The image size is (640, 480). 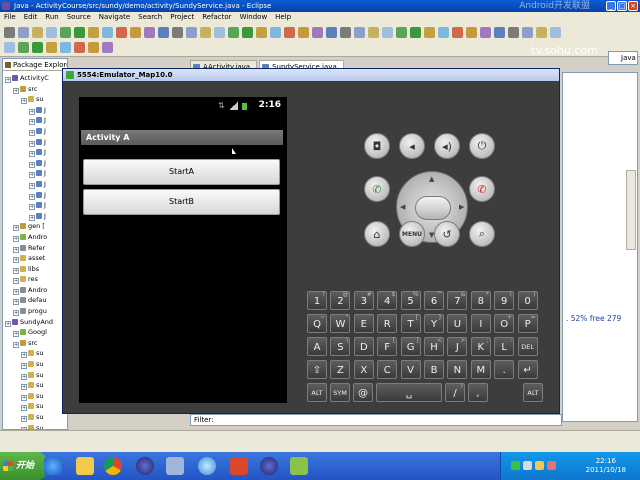 What do you see at coordinates (216, 17) in the screenshot?
I see `menu-refactor: Refactor` at bounding box center [216, 17].